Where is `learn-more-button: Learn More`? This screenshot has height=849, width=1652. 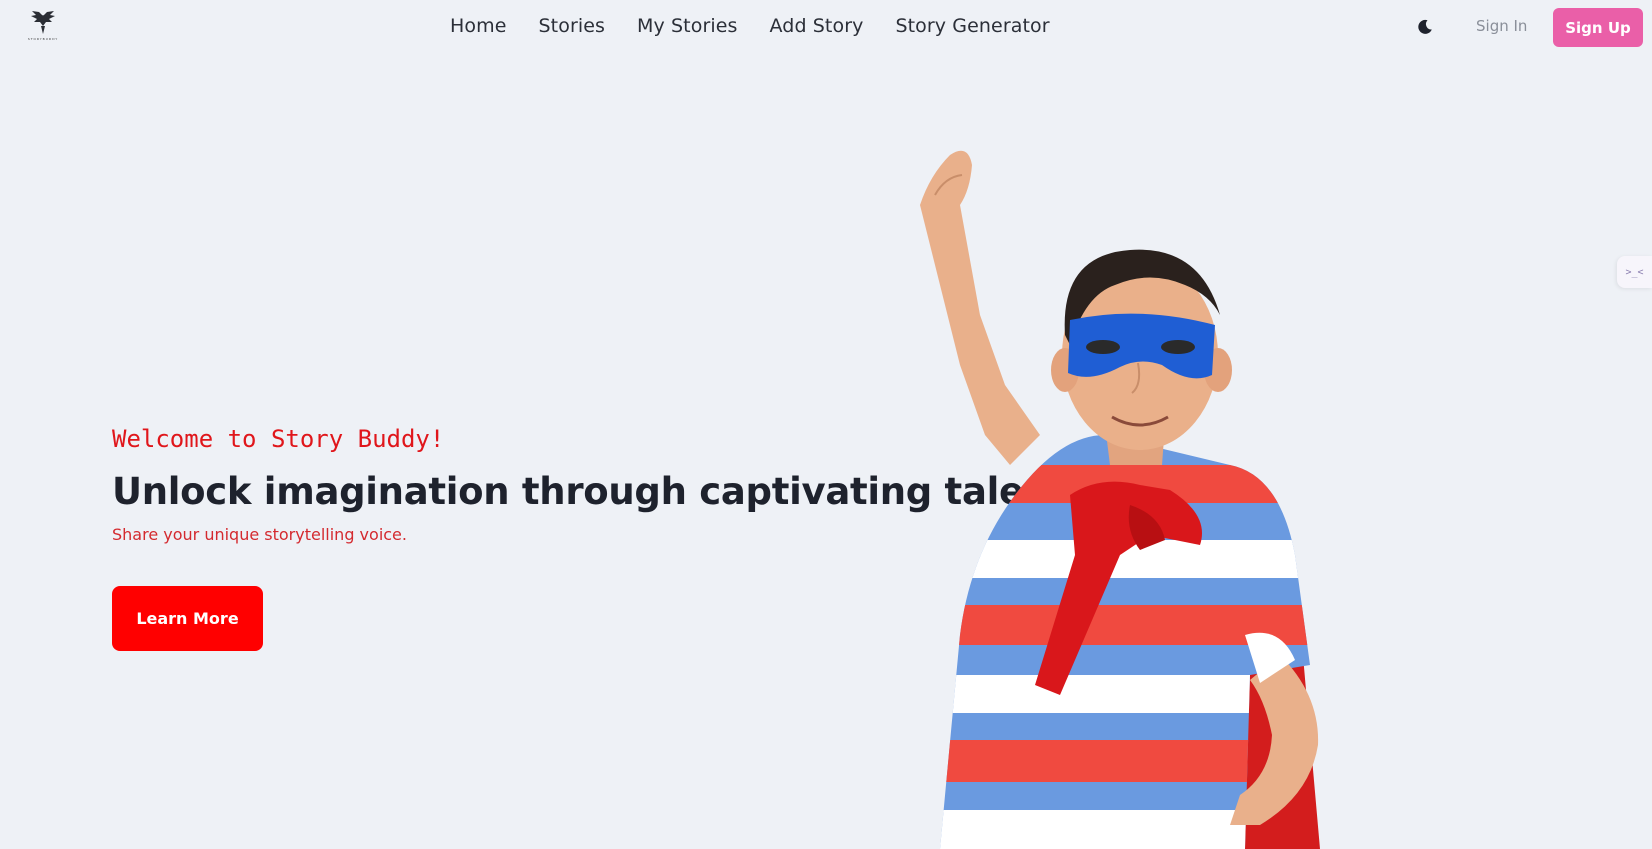 learn-more-button: Learn More is located at coordinates (187, 618).